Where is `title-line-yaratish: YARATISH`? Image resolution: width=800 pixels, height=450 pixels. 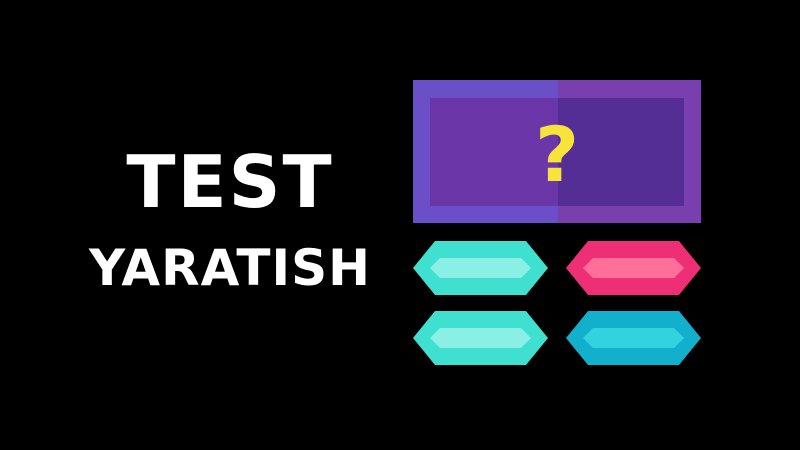
title-line-yaratish: YARATISH is located at coordinates (230, 268).